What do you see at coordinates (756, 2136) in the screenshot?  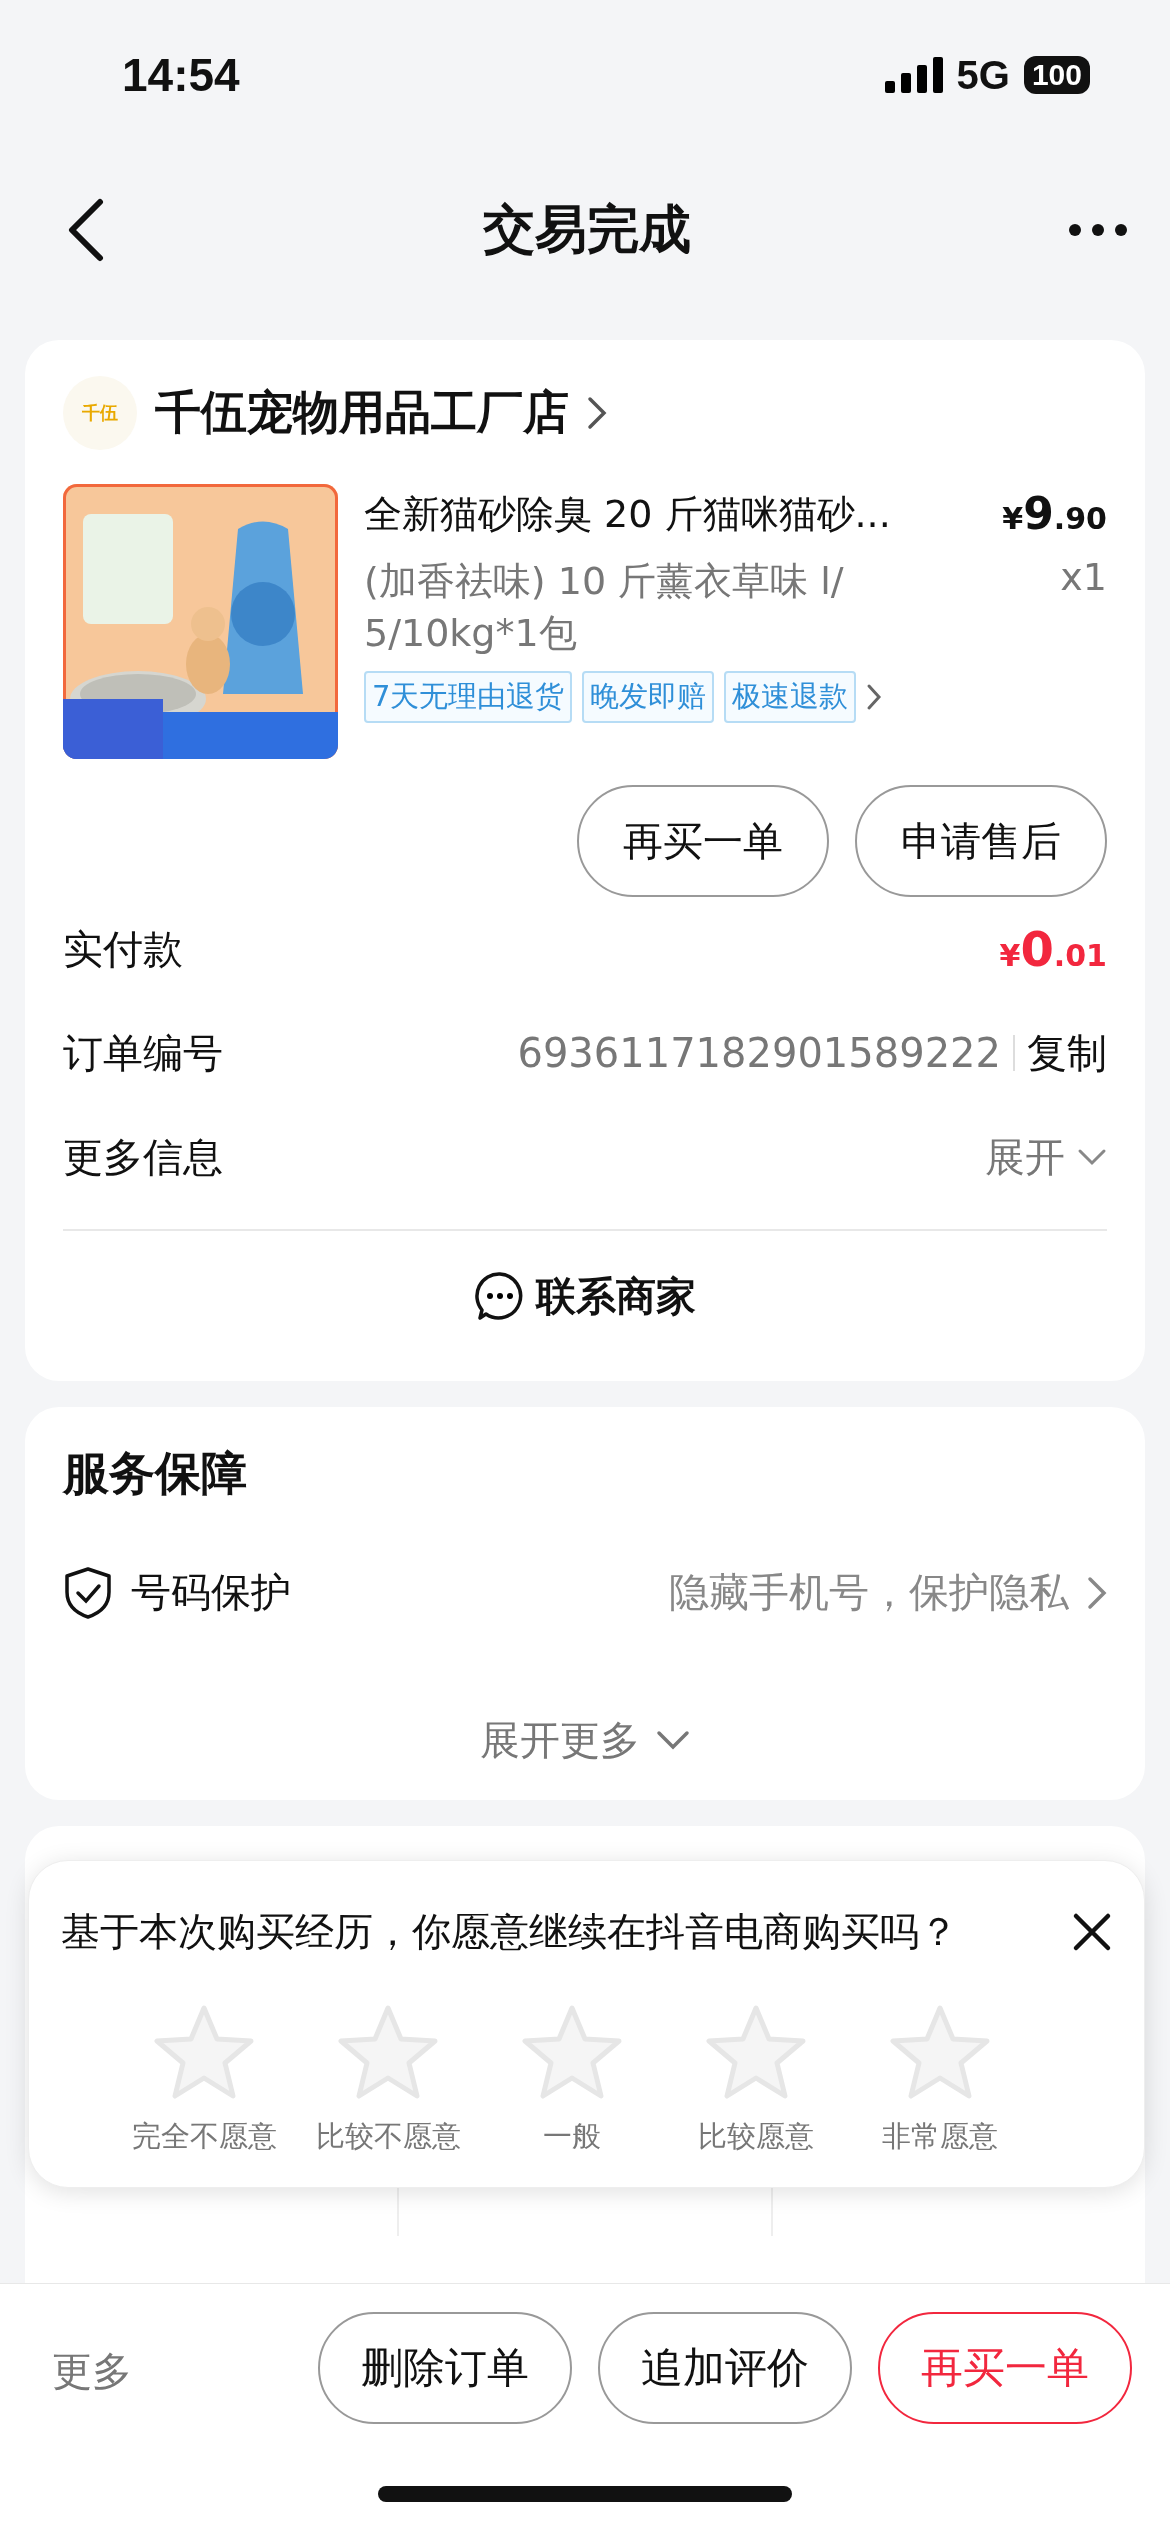 I see `rating-label: 比较愿意` at bounding box center [756, 2136].